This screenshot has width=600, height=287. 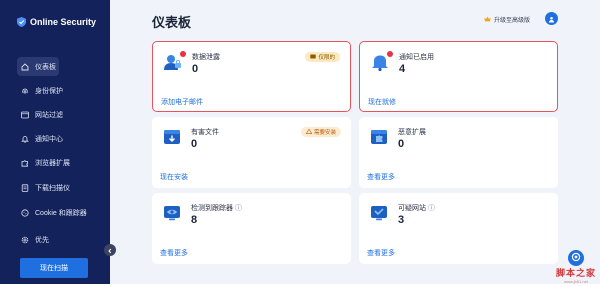 What do you see at coordinates (54, 268) in the screenshot?
I see `scan-now-button: 现在扫描` at bounding box center [54, 268].